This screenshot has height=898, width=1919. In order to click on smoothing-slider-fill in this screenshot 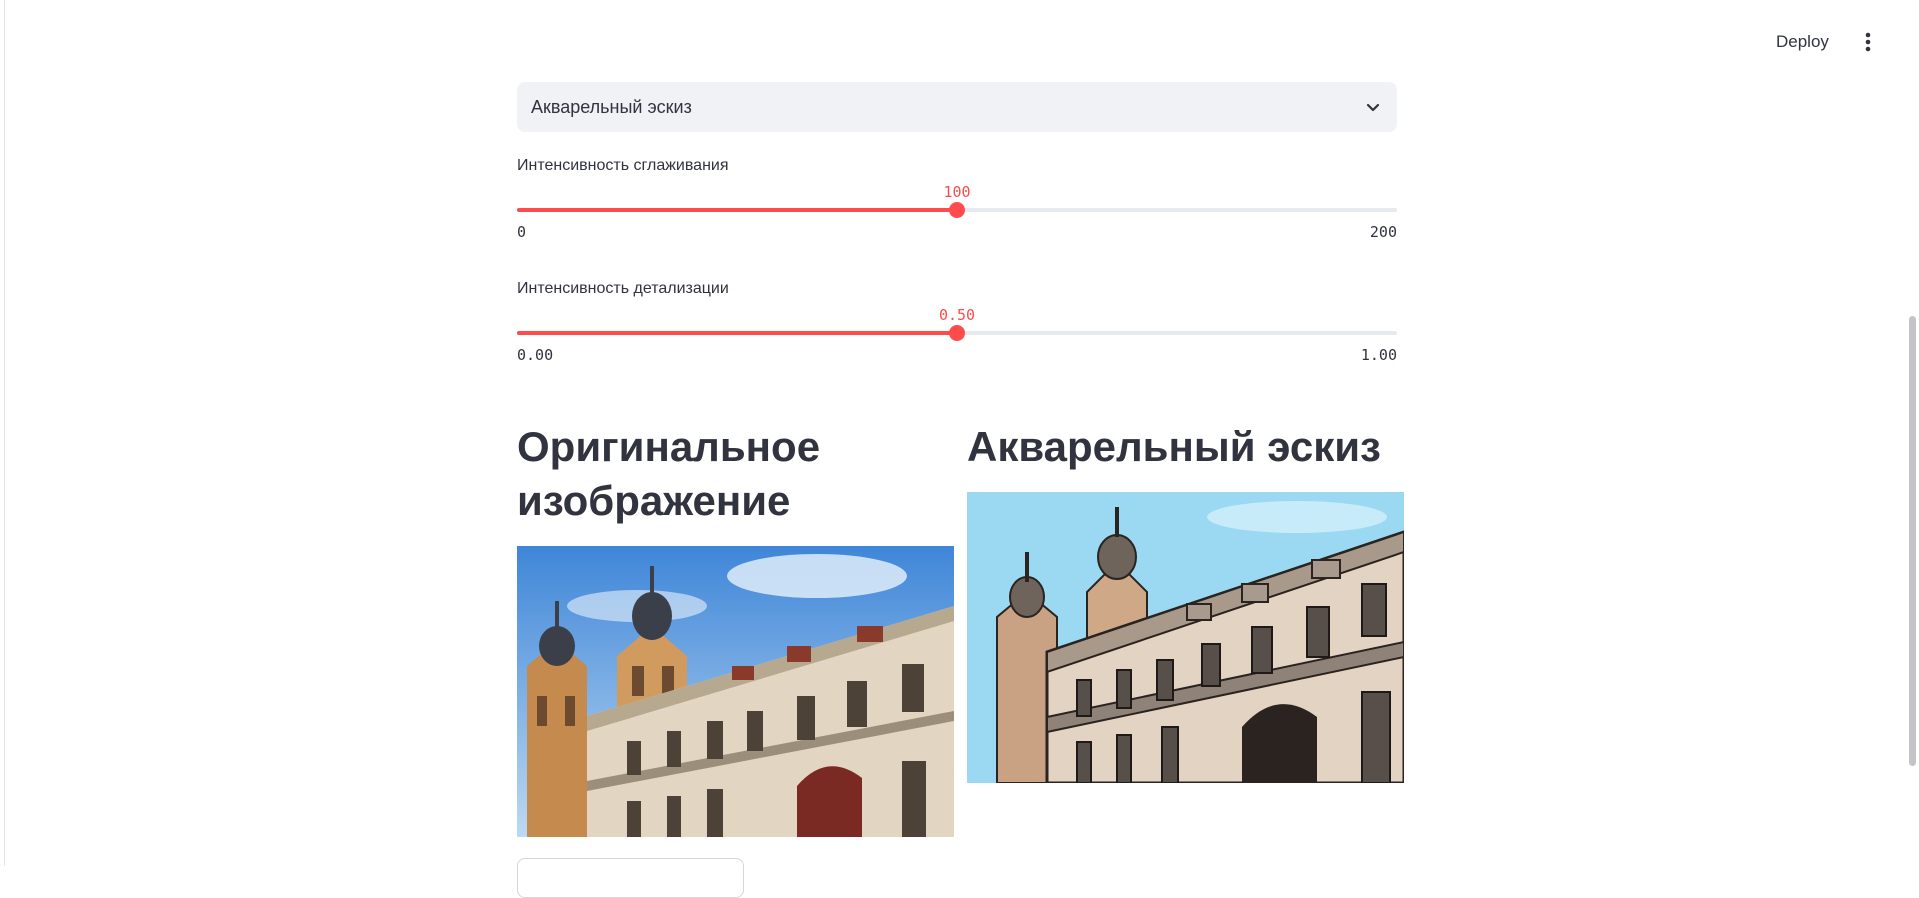, I will do `click(737, 210)`.